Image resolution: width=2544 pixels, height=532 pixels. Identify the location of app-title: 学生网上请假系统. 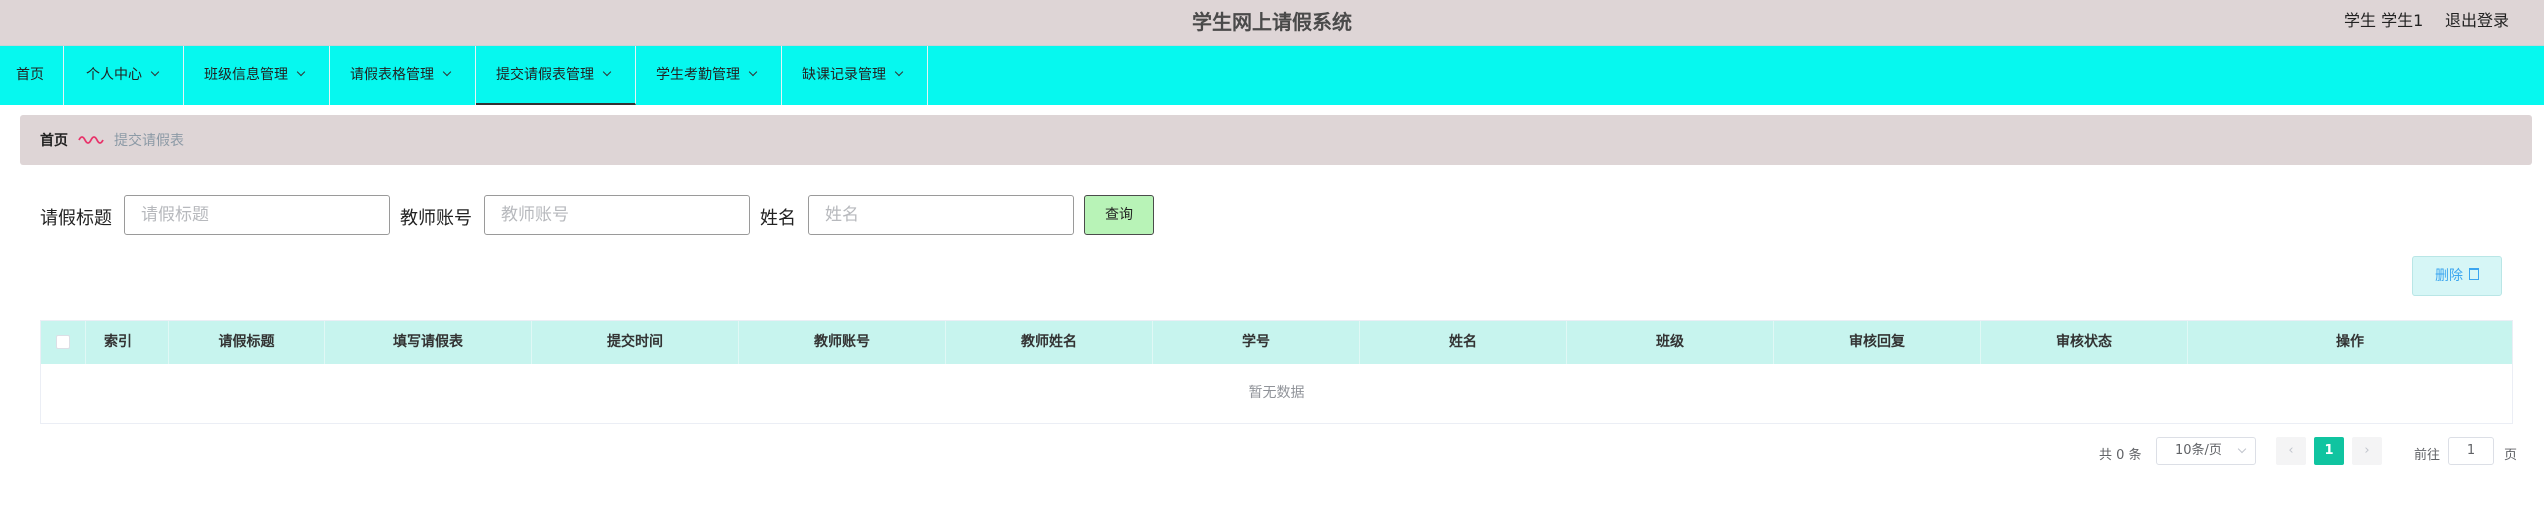
(1272, 22).